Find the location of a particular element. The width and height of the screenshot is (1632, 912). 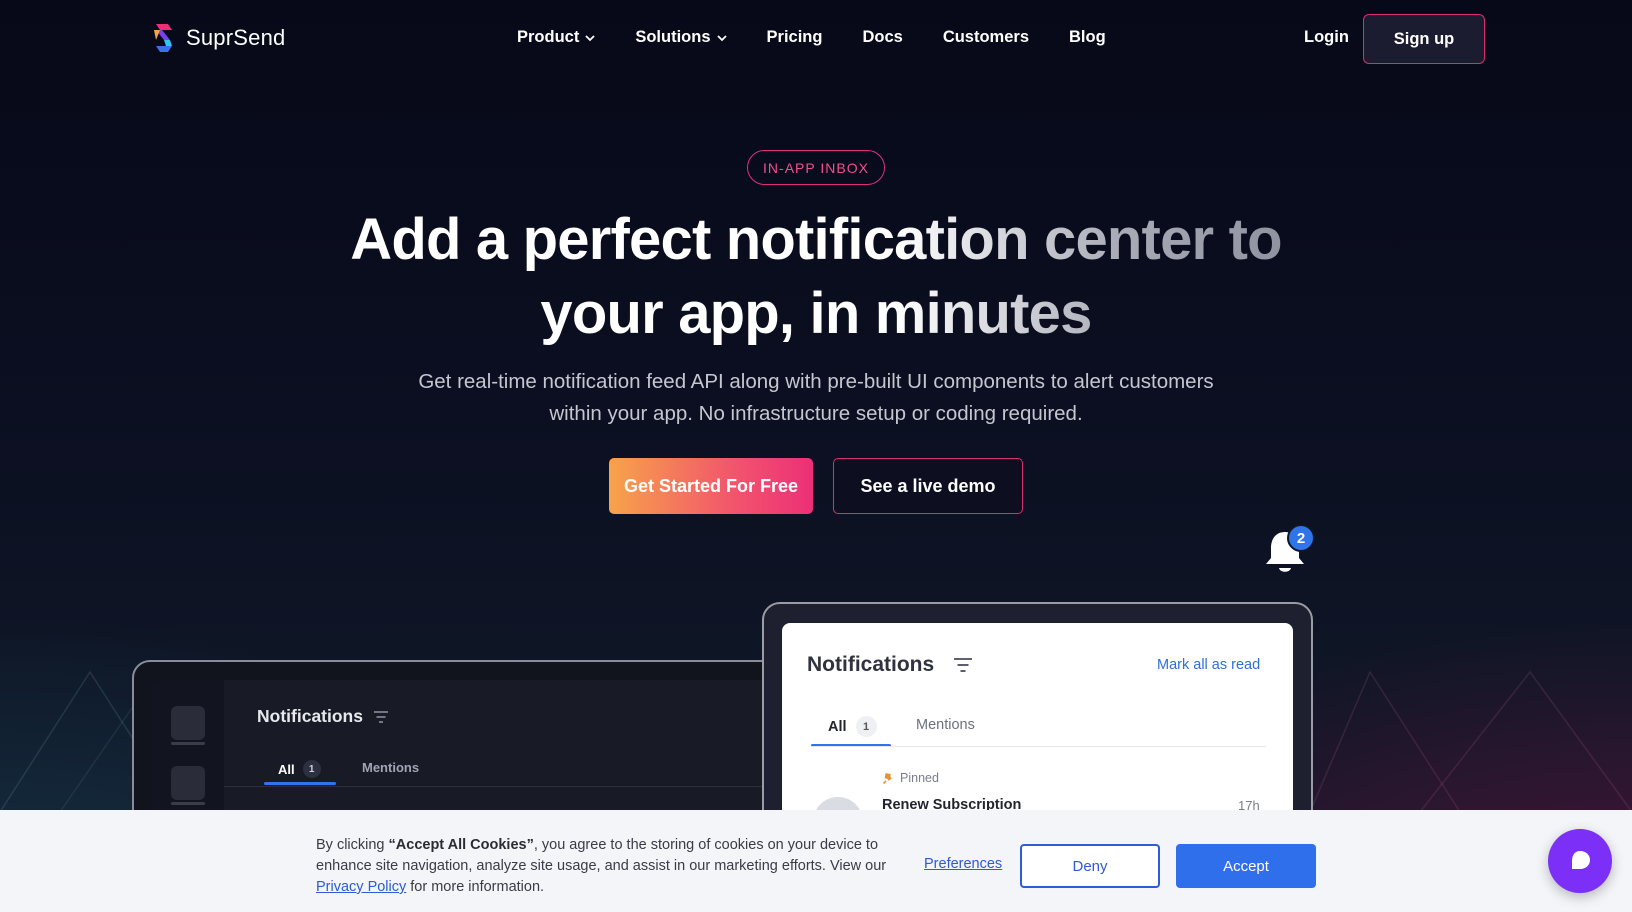

nav-item-pricing: Pricing is located at coordinates (795, 37).